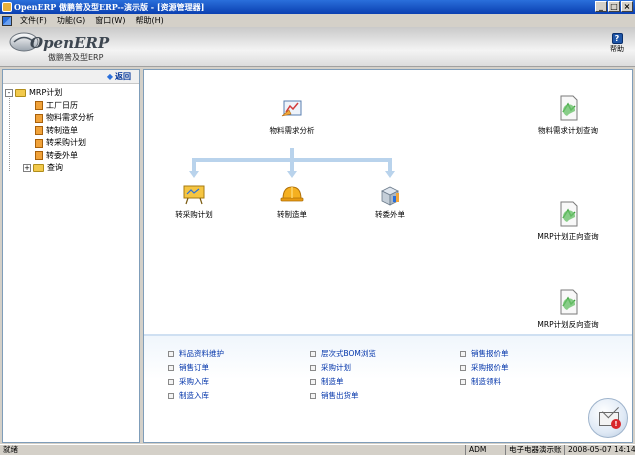  What do you see at coordinates (327, 381) in the screenshot?
I see `link-manufacture-order: 制造单` at bounding box center [327, 381].